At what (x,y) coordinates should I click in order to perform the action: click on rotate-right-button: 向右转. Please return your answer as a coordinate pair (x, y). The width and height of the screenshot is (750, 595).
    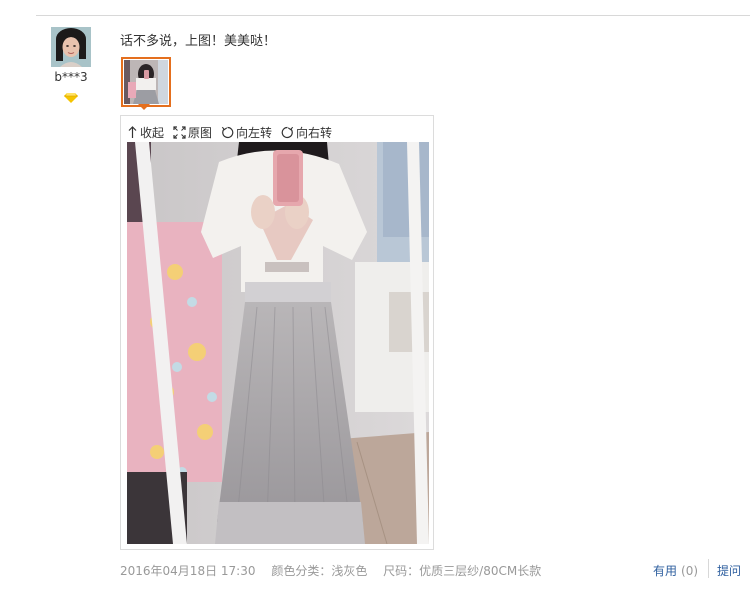
    Looking at the image, I should click on (306, 132).